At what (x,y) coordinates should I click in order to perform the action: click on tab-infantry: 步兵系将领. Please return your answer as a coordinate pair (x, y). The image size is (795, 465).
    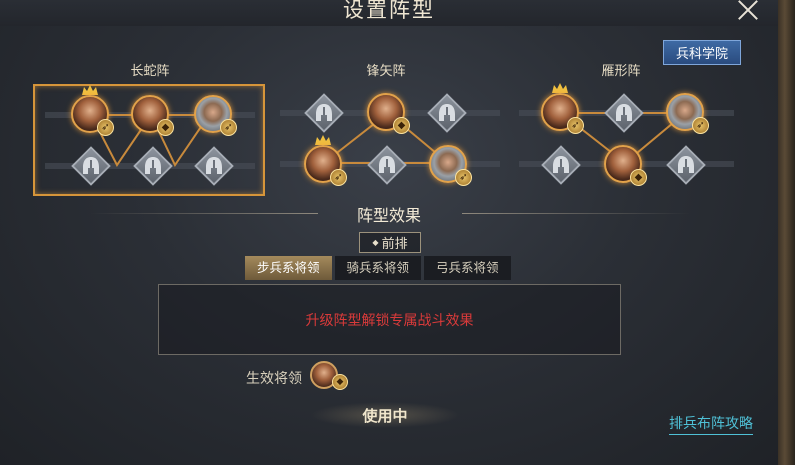
    Looking at the image, I should click on (288, 268).